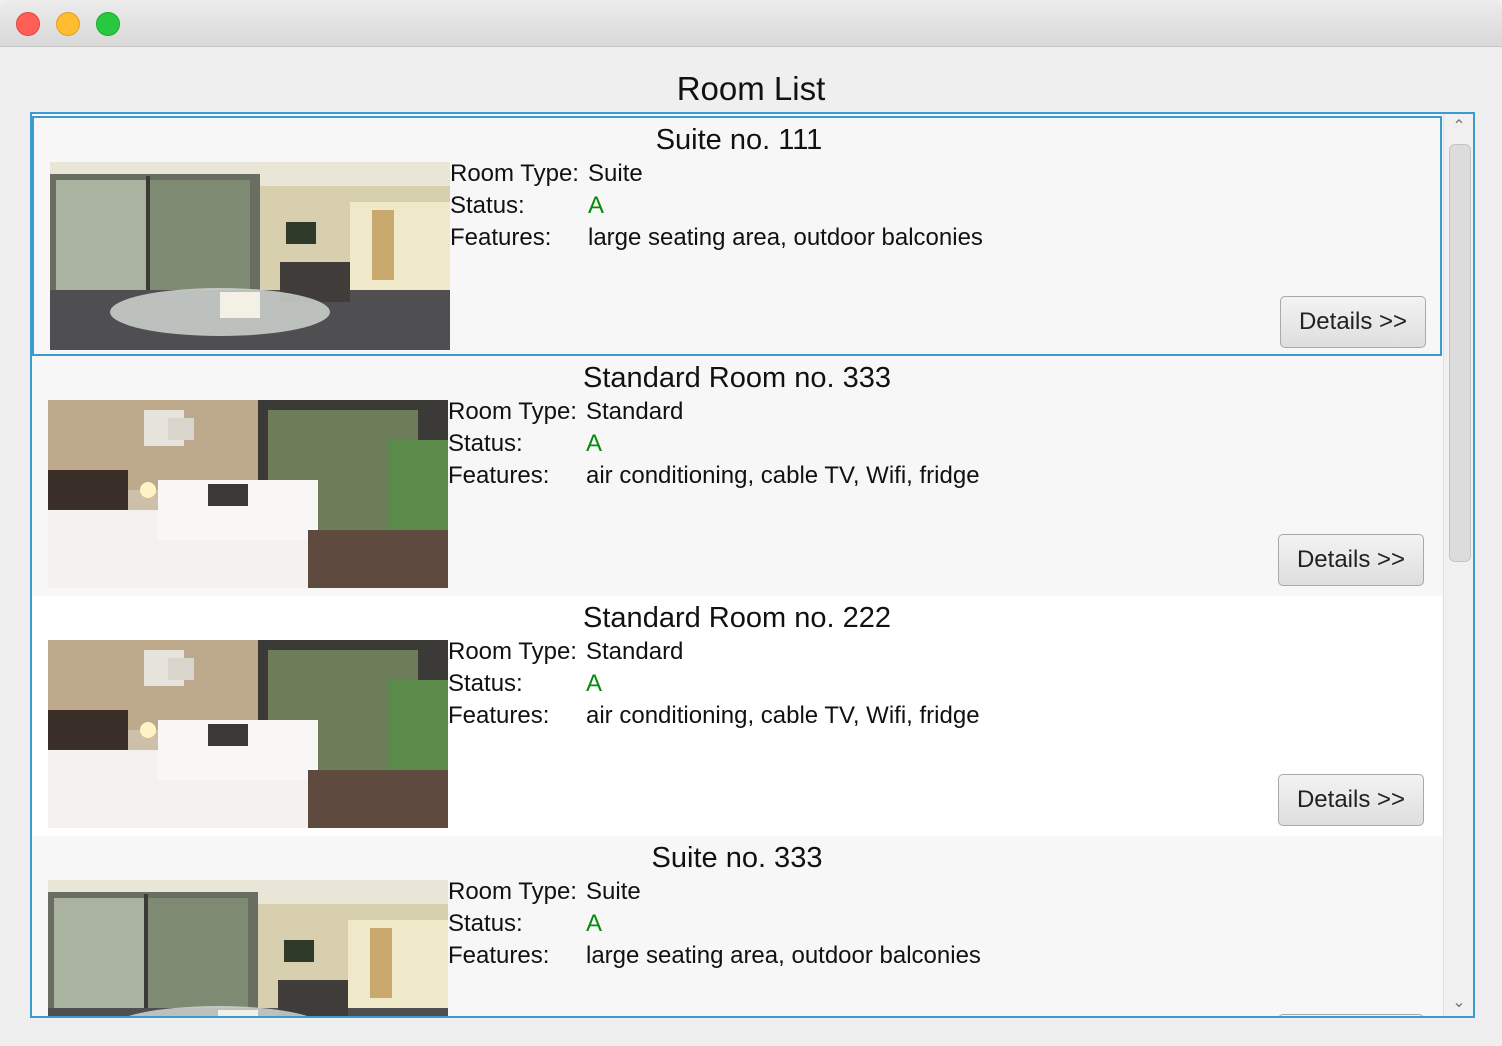  What do you see at coordinates (737, 618) in the screenshot?
I see `room-title: Standard Room no. 222` at bounding box center [737, 618].